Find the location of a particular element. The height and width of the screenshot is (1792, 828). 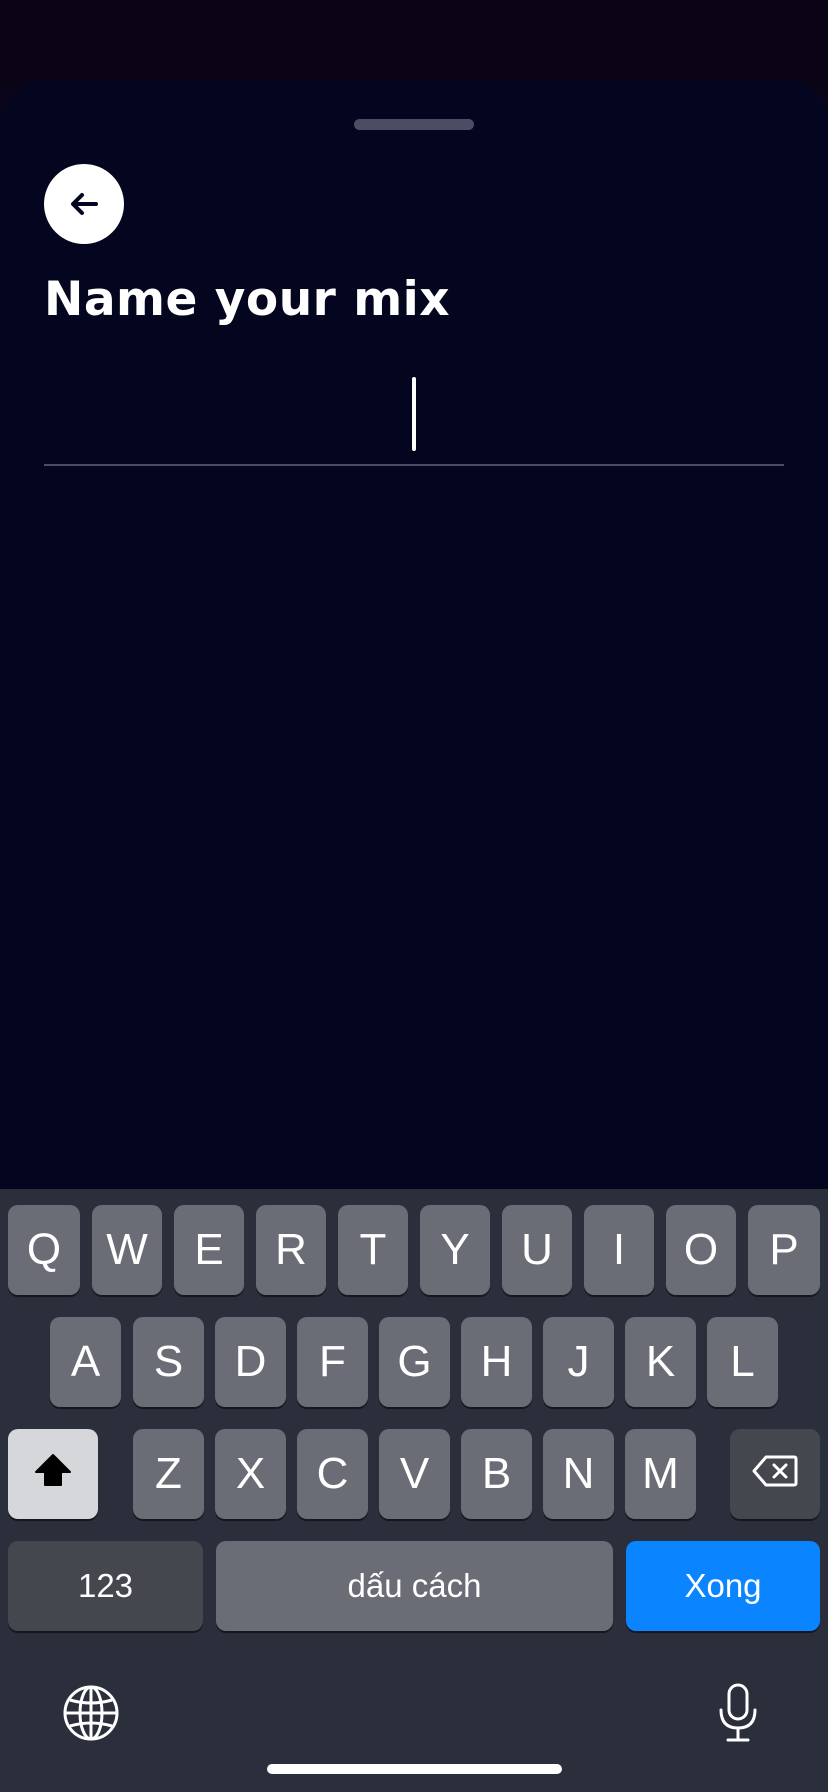

numbers-key: 123 is located at coordinates (105, 1586).